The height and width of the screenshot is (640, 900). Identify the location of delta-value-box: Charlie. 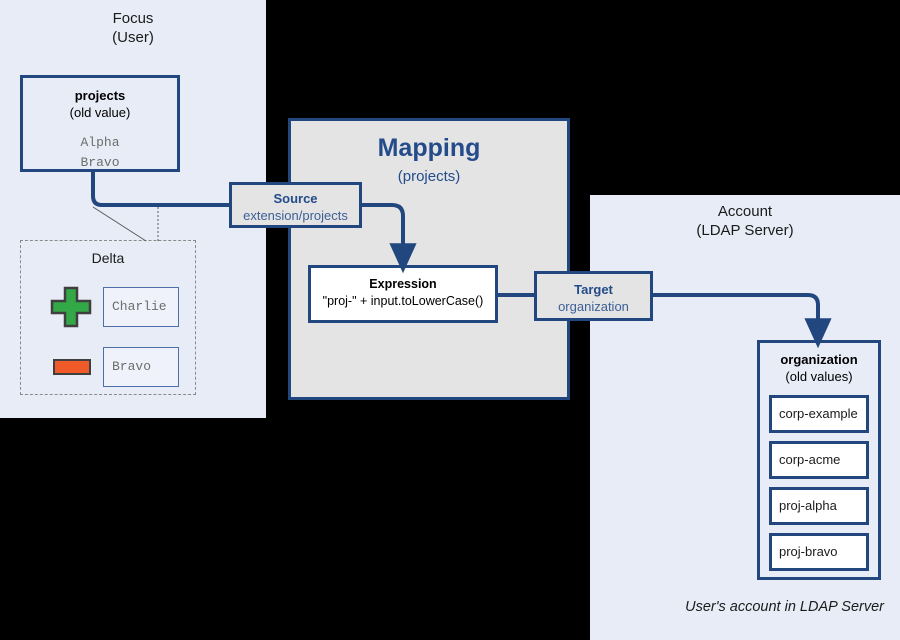
(141, 307).